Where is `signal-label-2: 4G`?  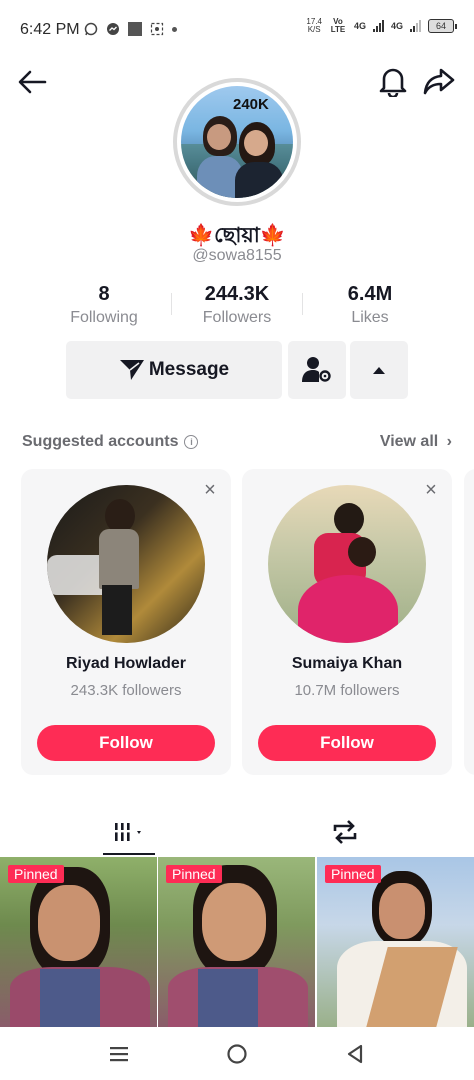 signal-label-2: 4G is located at coordinates (396, 26).